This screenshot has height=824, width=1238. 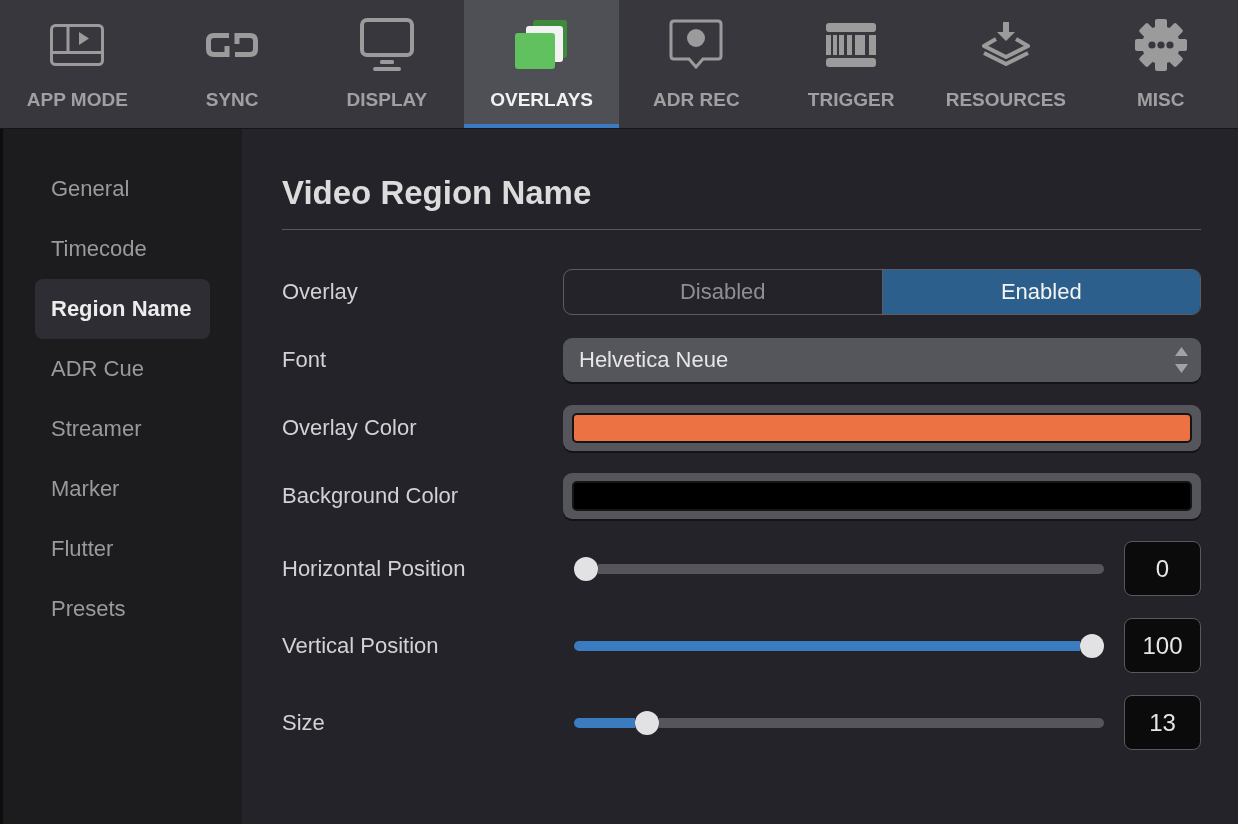 I want to click on video-layout-icon, so click(x=77, y=45).